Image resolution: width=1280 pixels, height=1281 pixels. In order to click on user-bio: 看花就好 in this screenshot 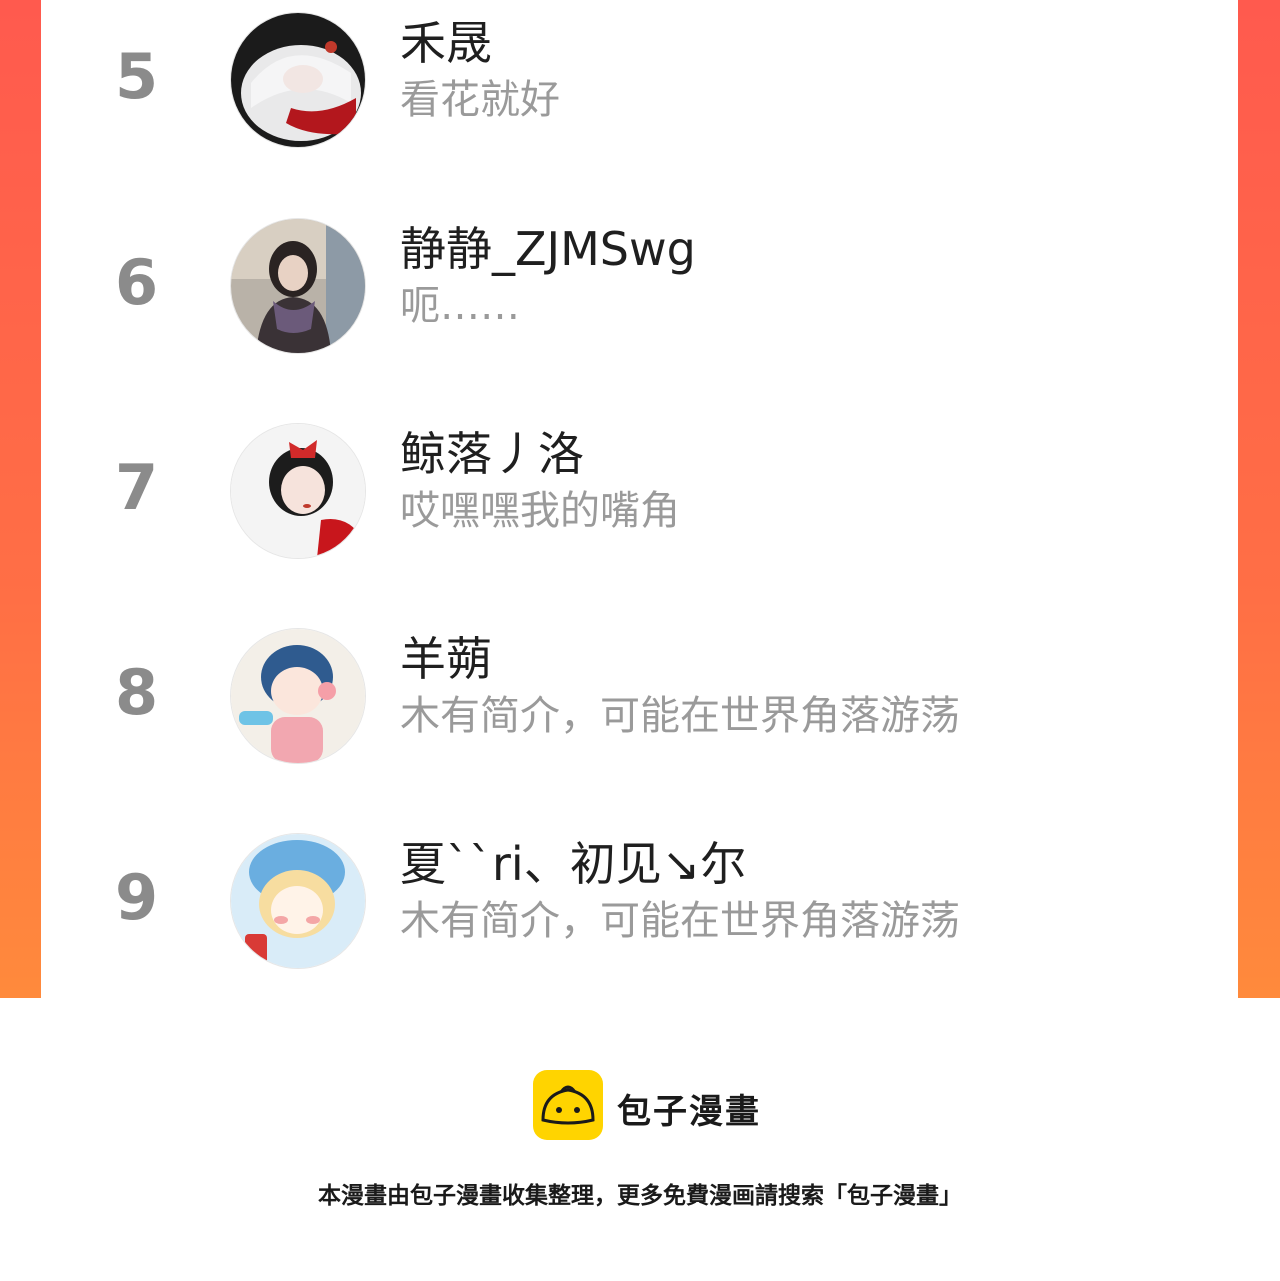, I will do `click(480, 100)`.